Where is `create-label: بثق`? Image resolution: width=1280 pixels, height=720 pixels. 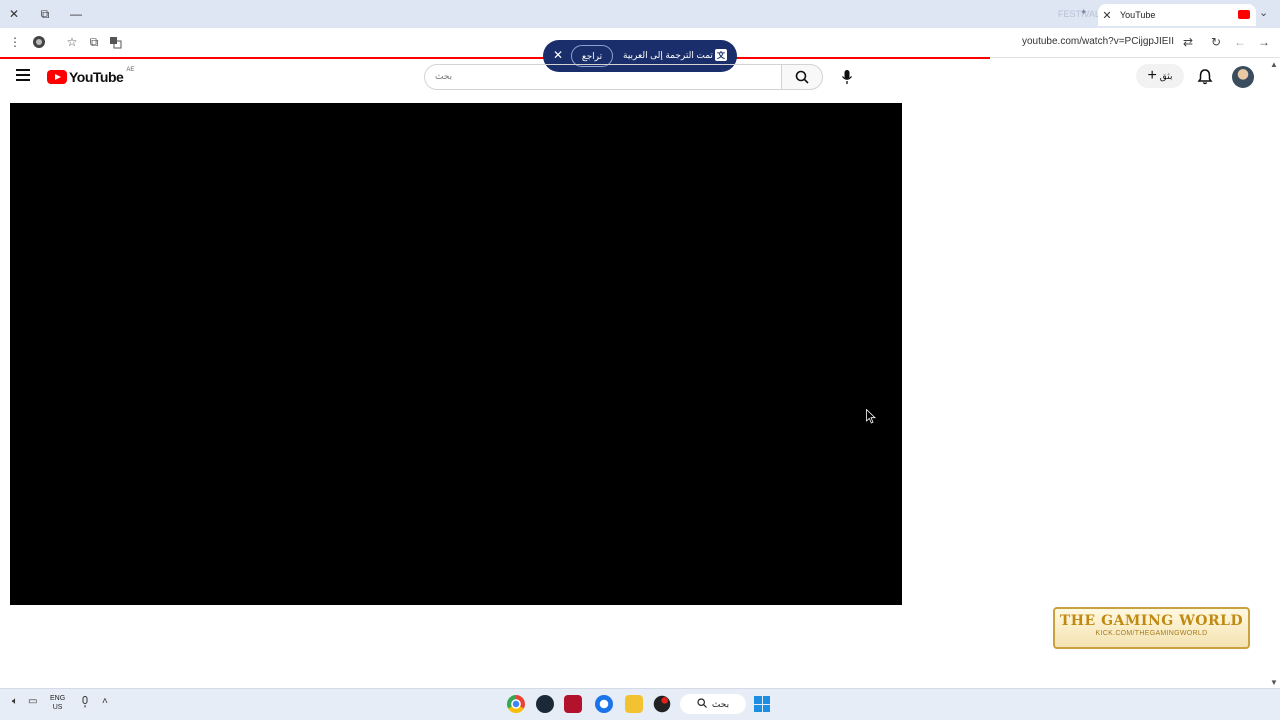
create-label: بثق is located at coordinates (1166, 75).